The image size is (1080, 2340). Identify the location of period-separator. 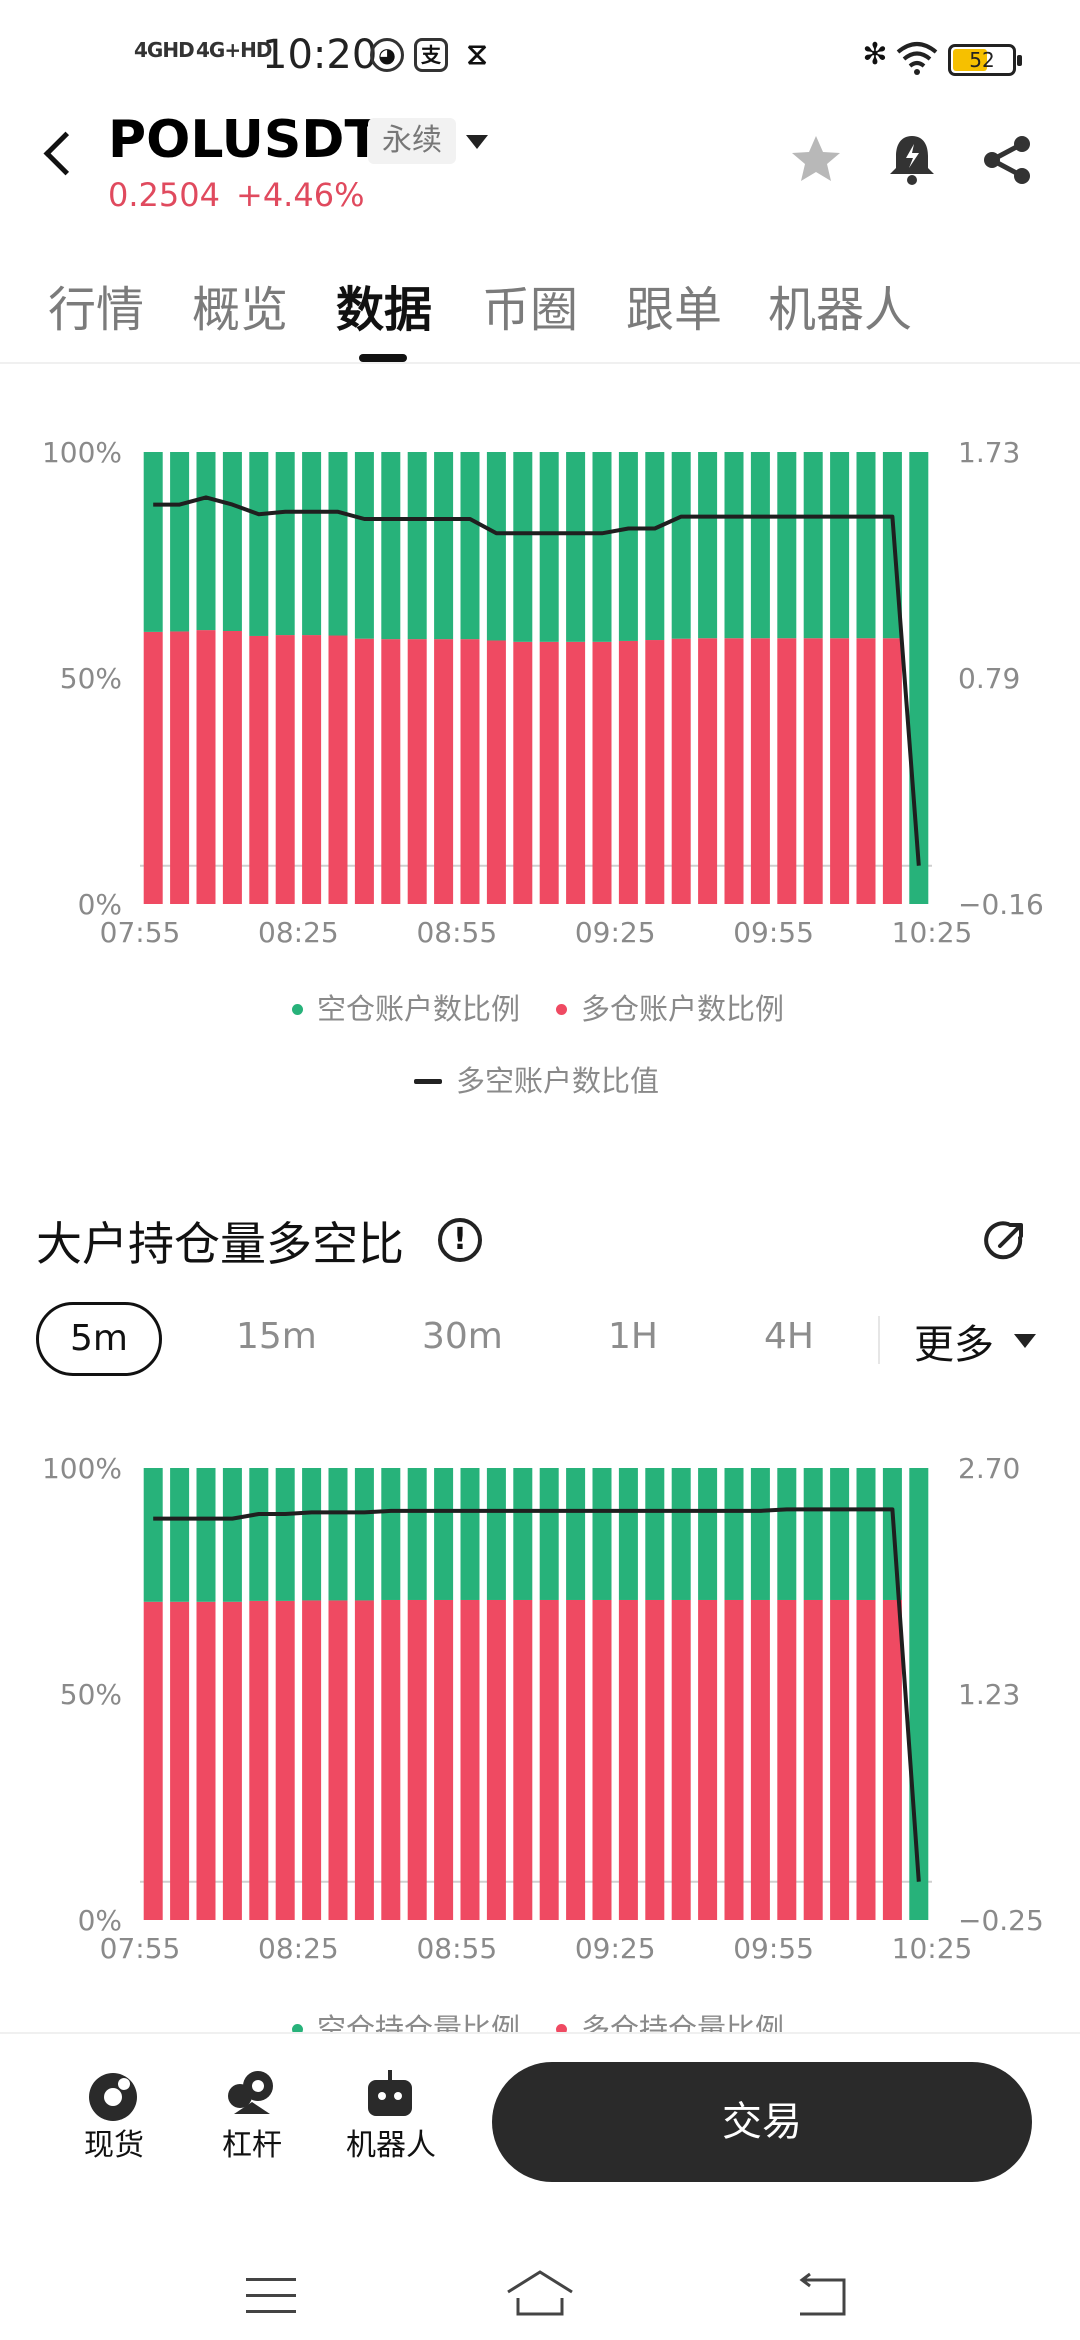
(879, 1340).